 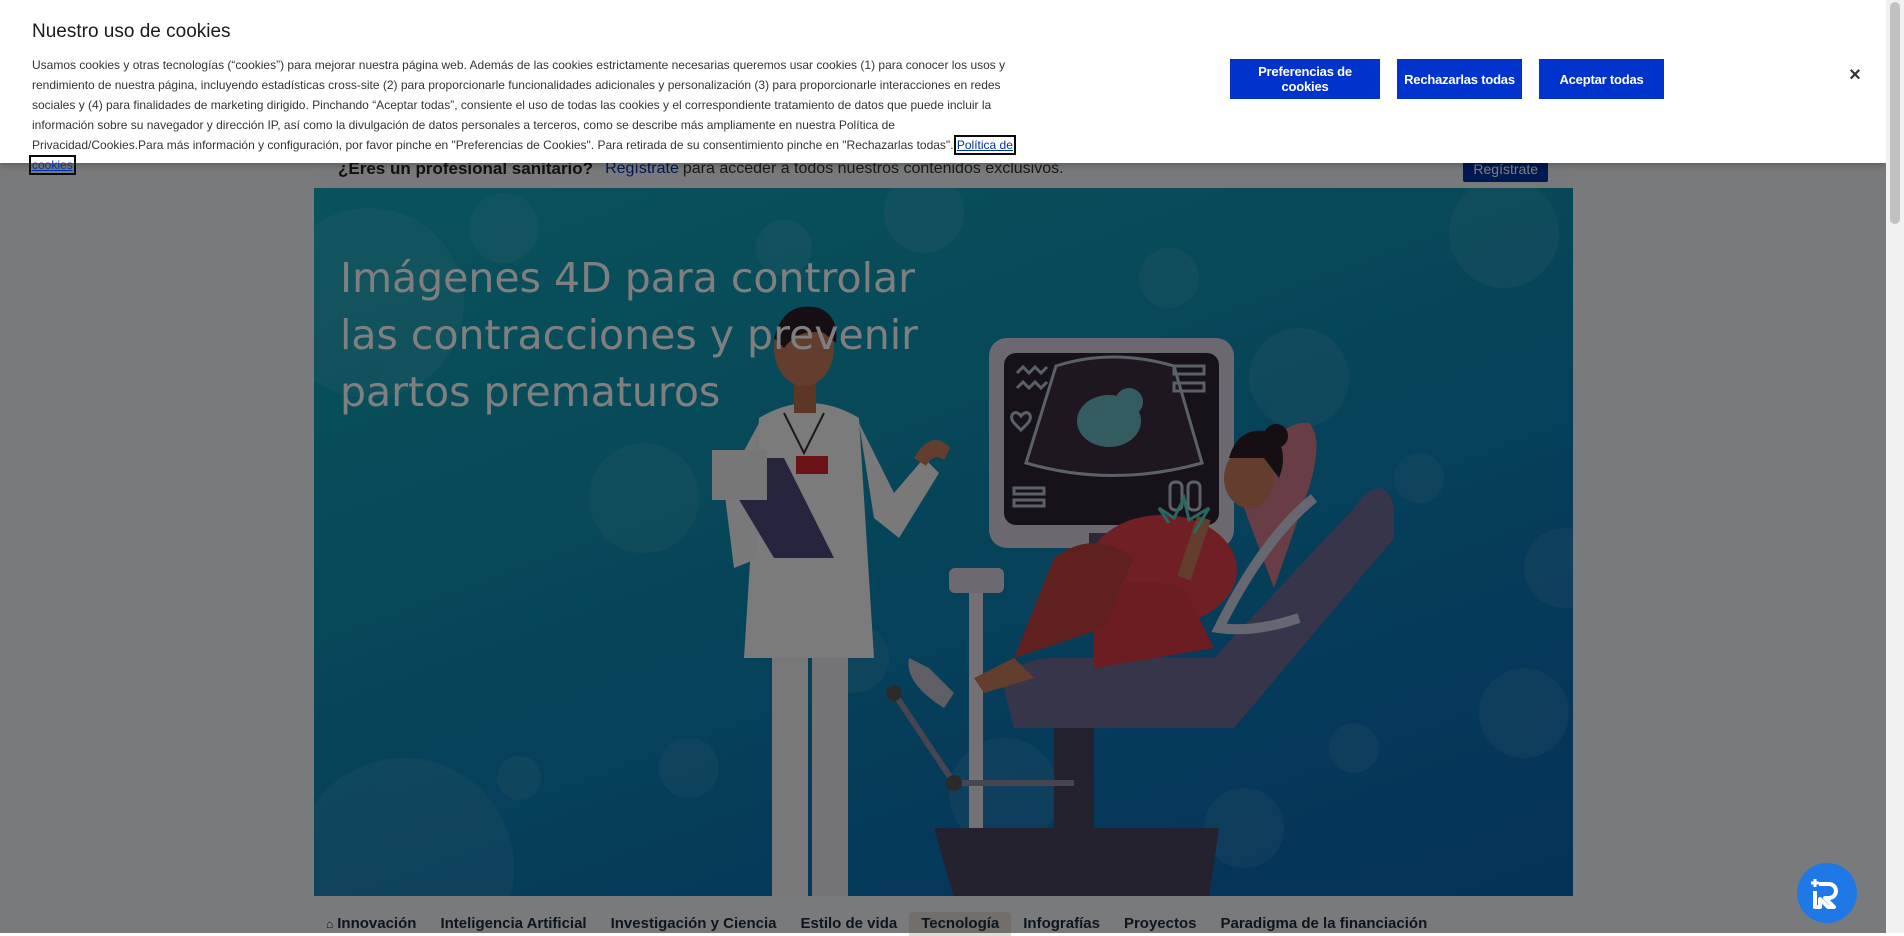 I want to click on chat-assistant-button, so click(x=1827, y=893).